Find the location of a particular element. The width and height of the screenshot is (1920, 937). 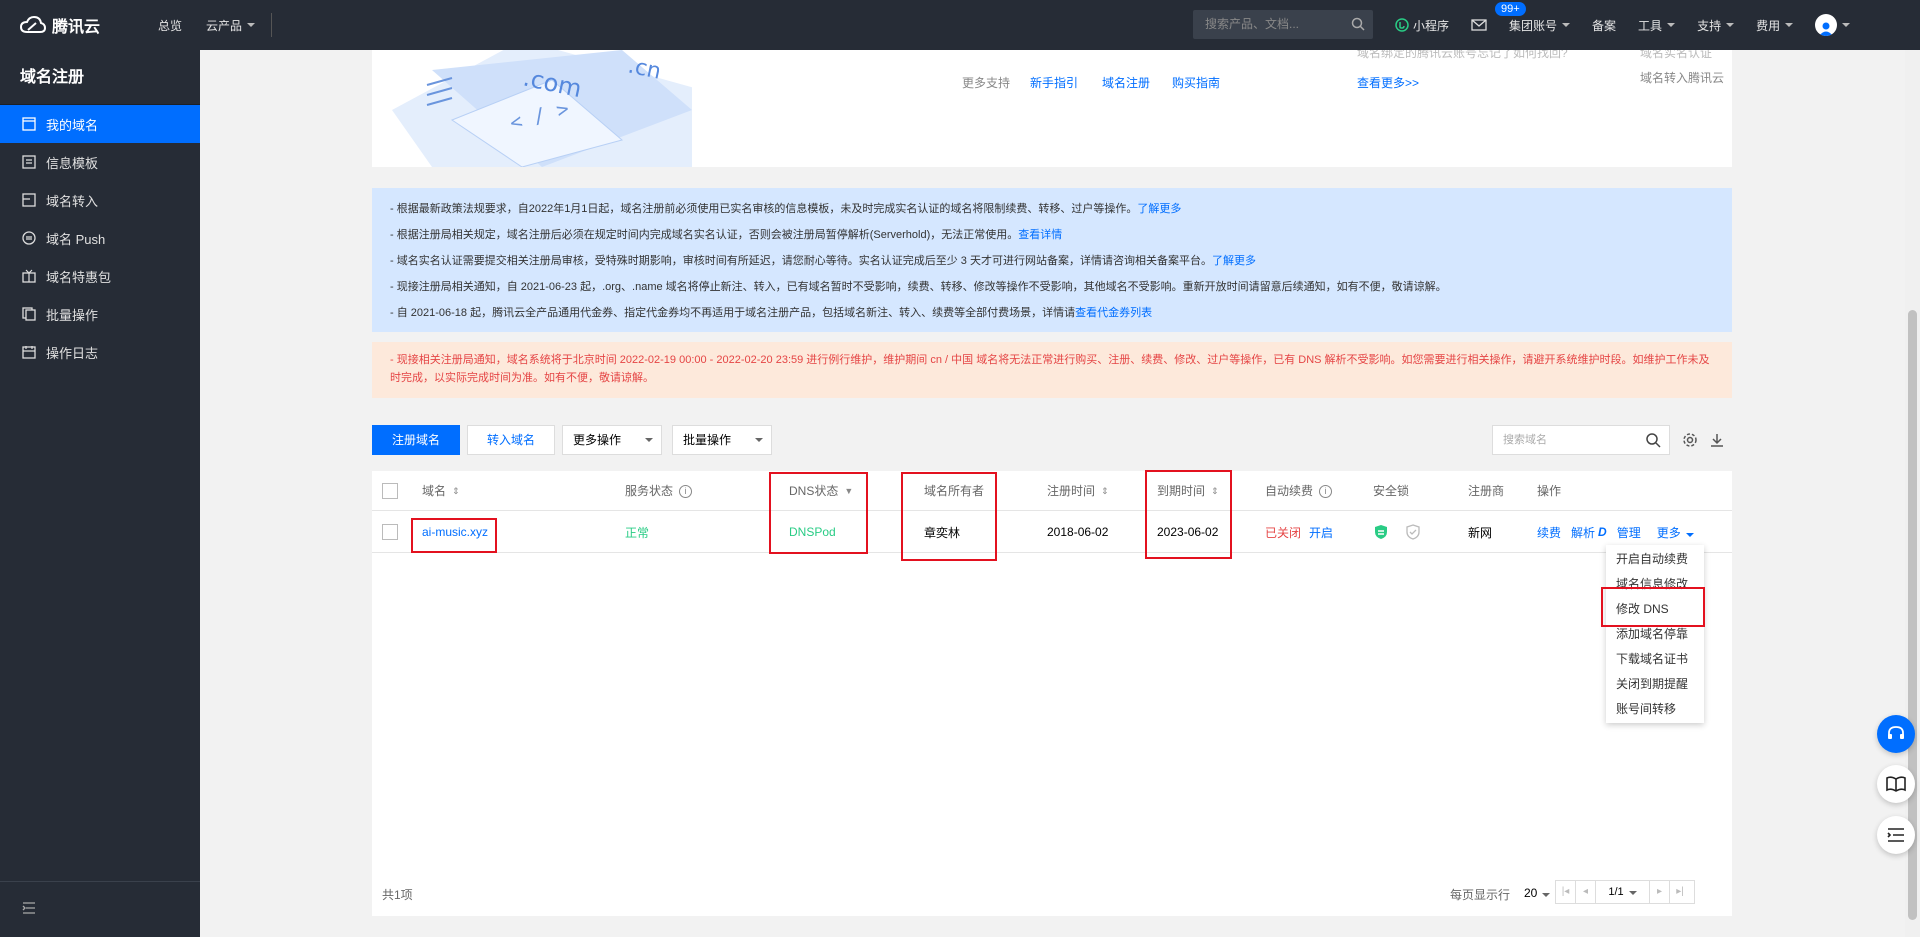

support-menu: 支持 is located at coordinates (1716, 25).